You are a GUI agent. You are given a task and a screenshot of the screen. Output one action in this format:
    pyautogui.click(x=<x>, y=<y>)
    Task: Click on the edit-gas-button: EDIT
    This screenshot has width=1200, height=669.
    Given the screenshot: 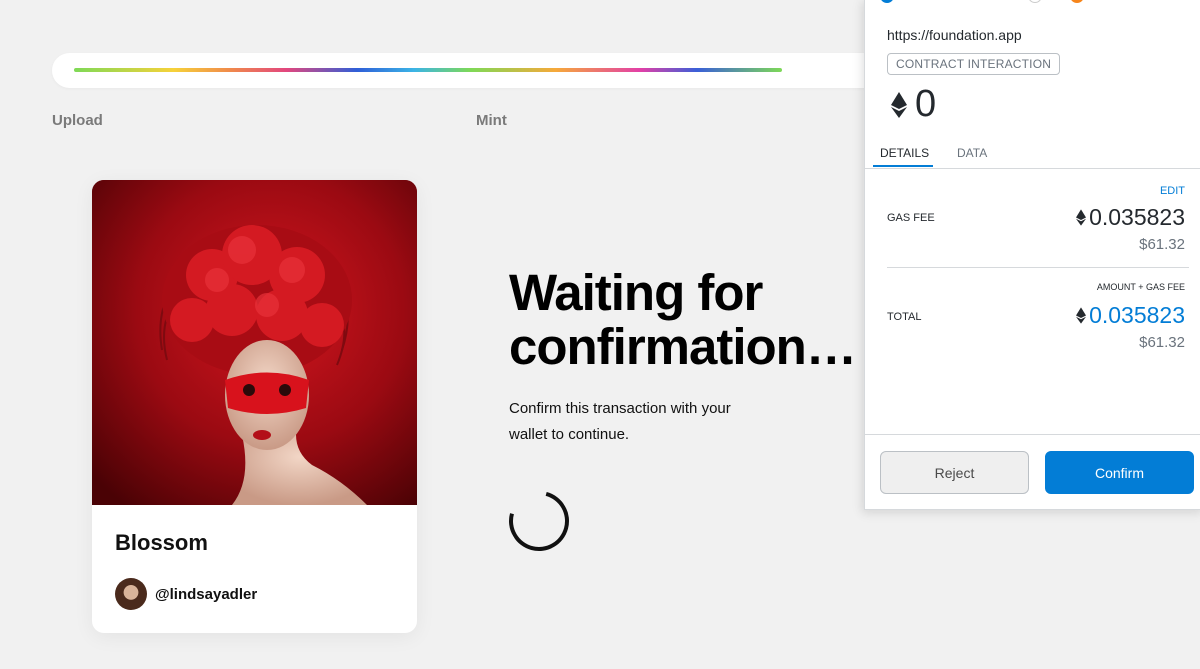 What is the action you would take?
    pyautogui.click(x=1172, y=191)
    